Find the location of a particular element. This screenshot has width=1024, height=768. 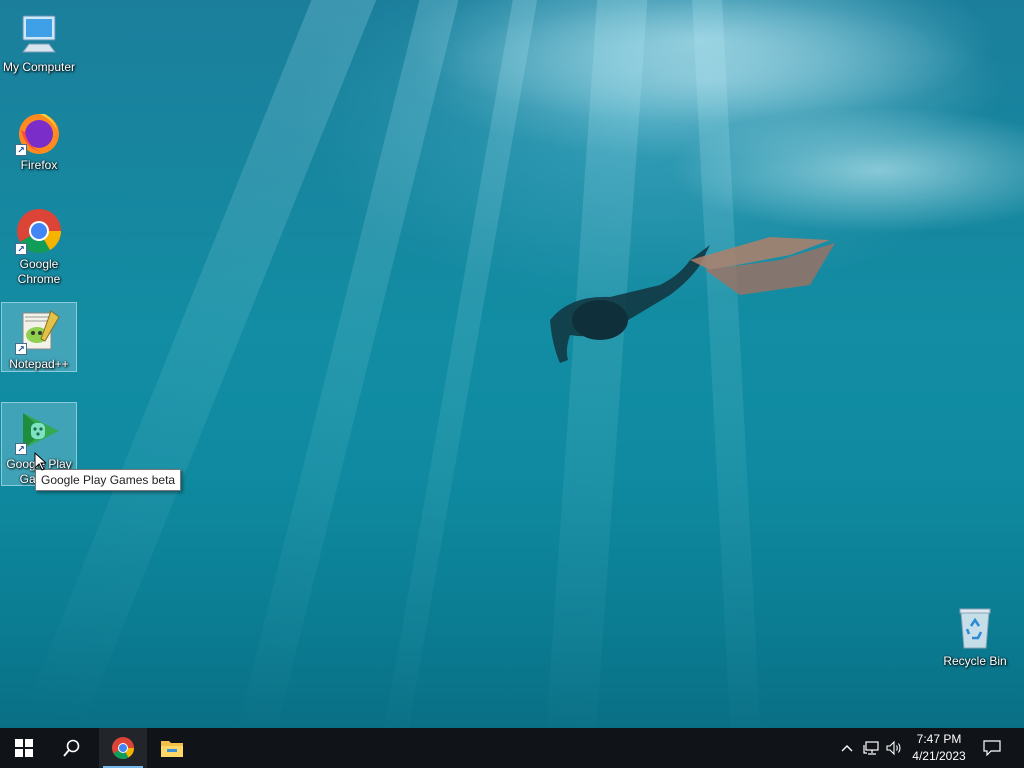

diver-silhouette is located at coordinates (692, 300).